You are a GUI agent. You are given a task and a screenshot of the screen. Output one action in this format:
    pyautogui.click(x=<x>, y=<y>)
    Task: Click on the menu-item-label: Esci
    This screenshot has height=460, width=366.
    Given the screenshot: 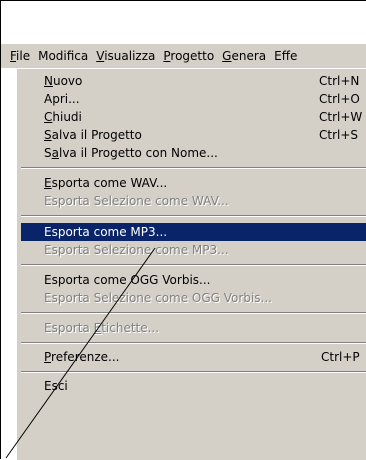 What is the action you would take?
    pyautogui.click(x=56, y=386)
    